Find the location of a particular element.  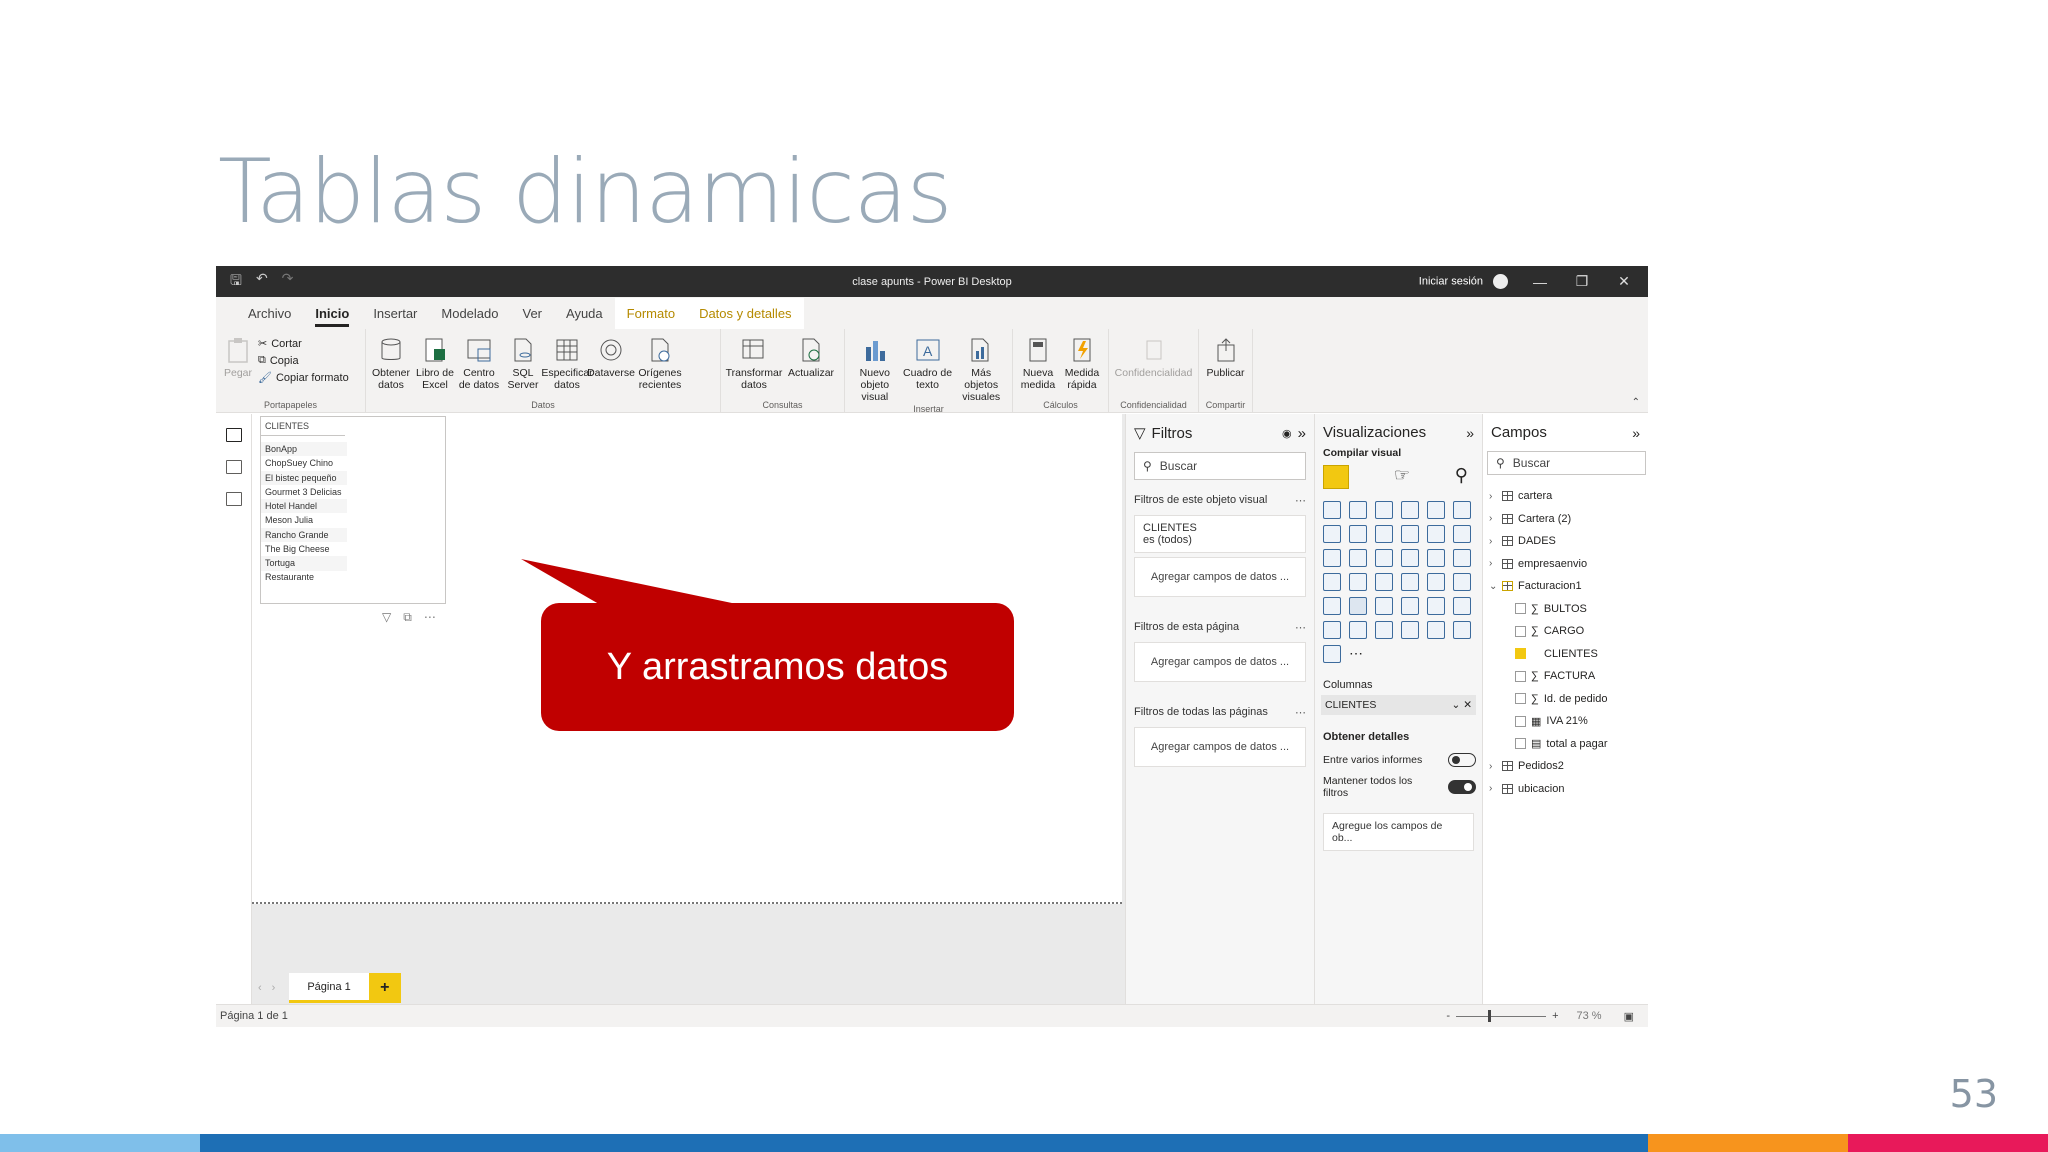

table-icon is located at coordinates (1358, 606).